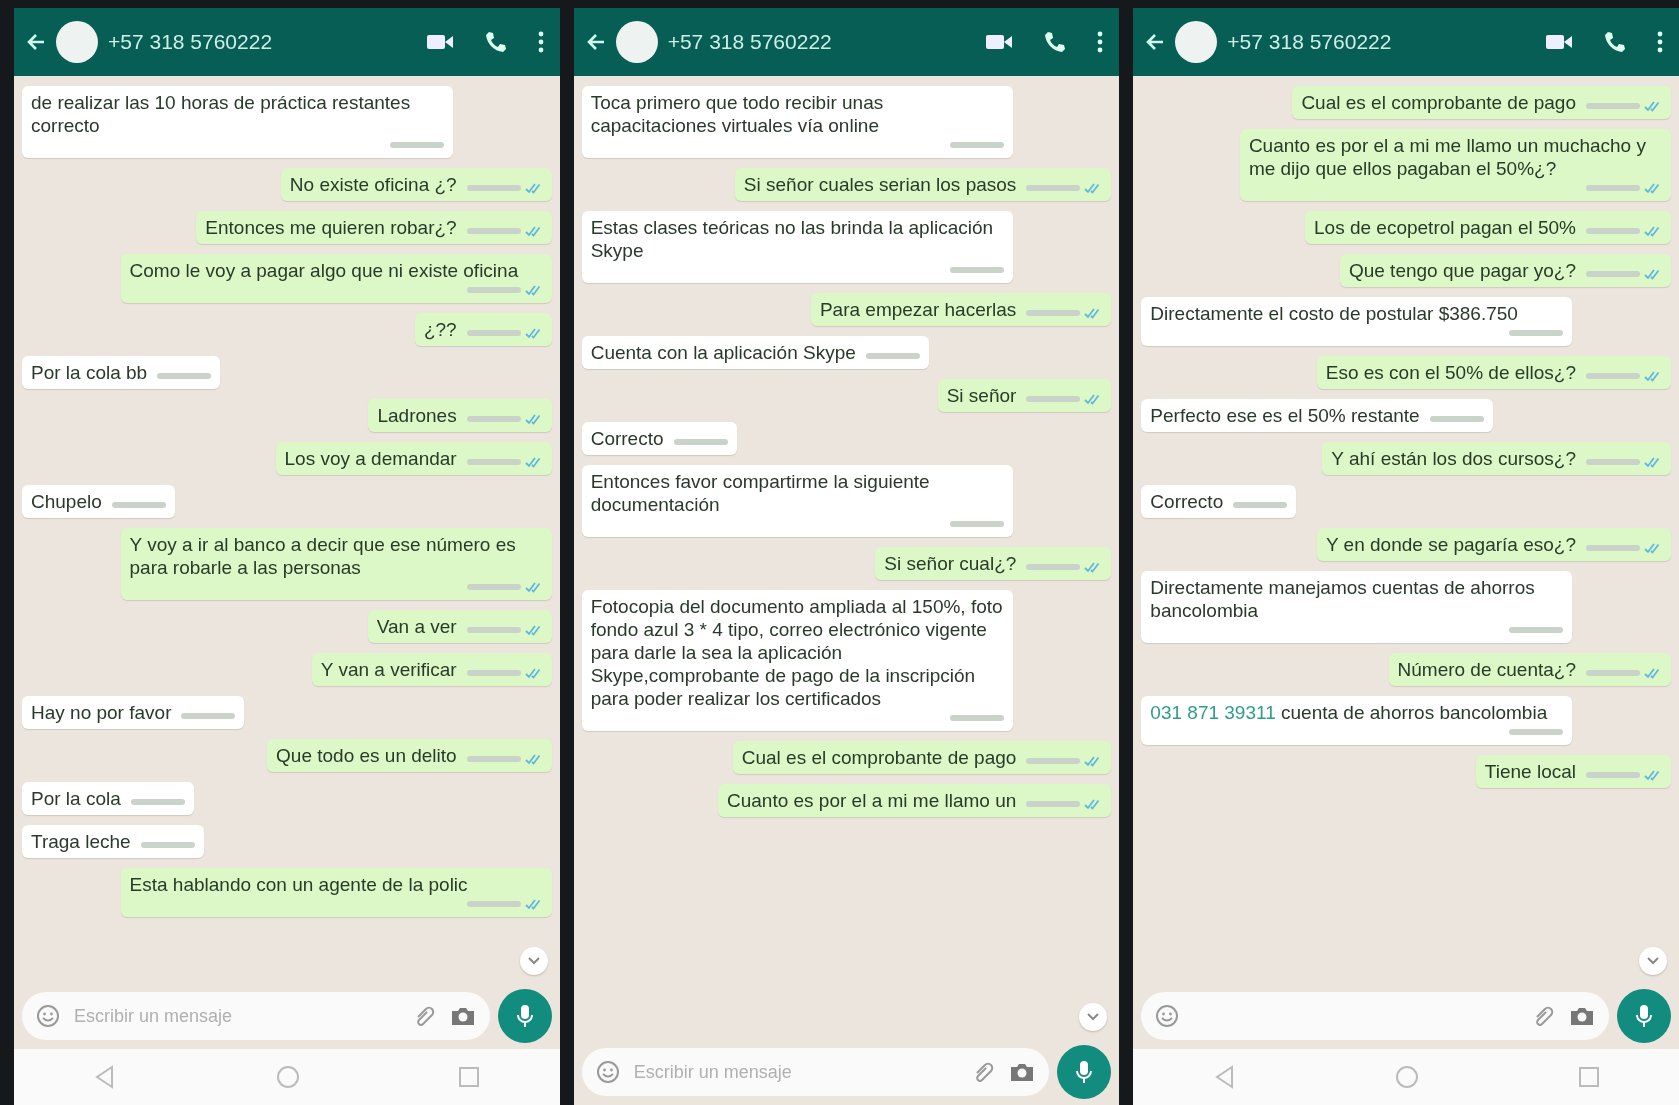  What do you see at coordinates (323, 556) in the screenshot?
I see `message-text: Y voy a ir al banco a decir que ese número es para robarle a las personas` at bounding box center [323, 556].